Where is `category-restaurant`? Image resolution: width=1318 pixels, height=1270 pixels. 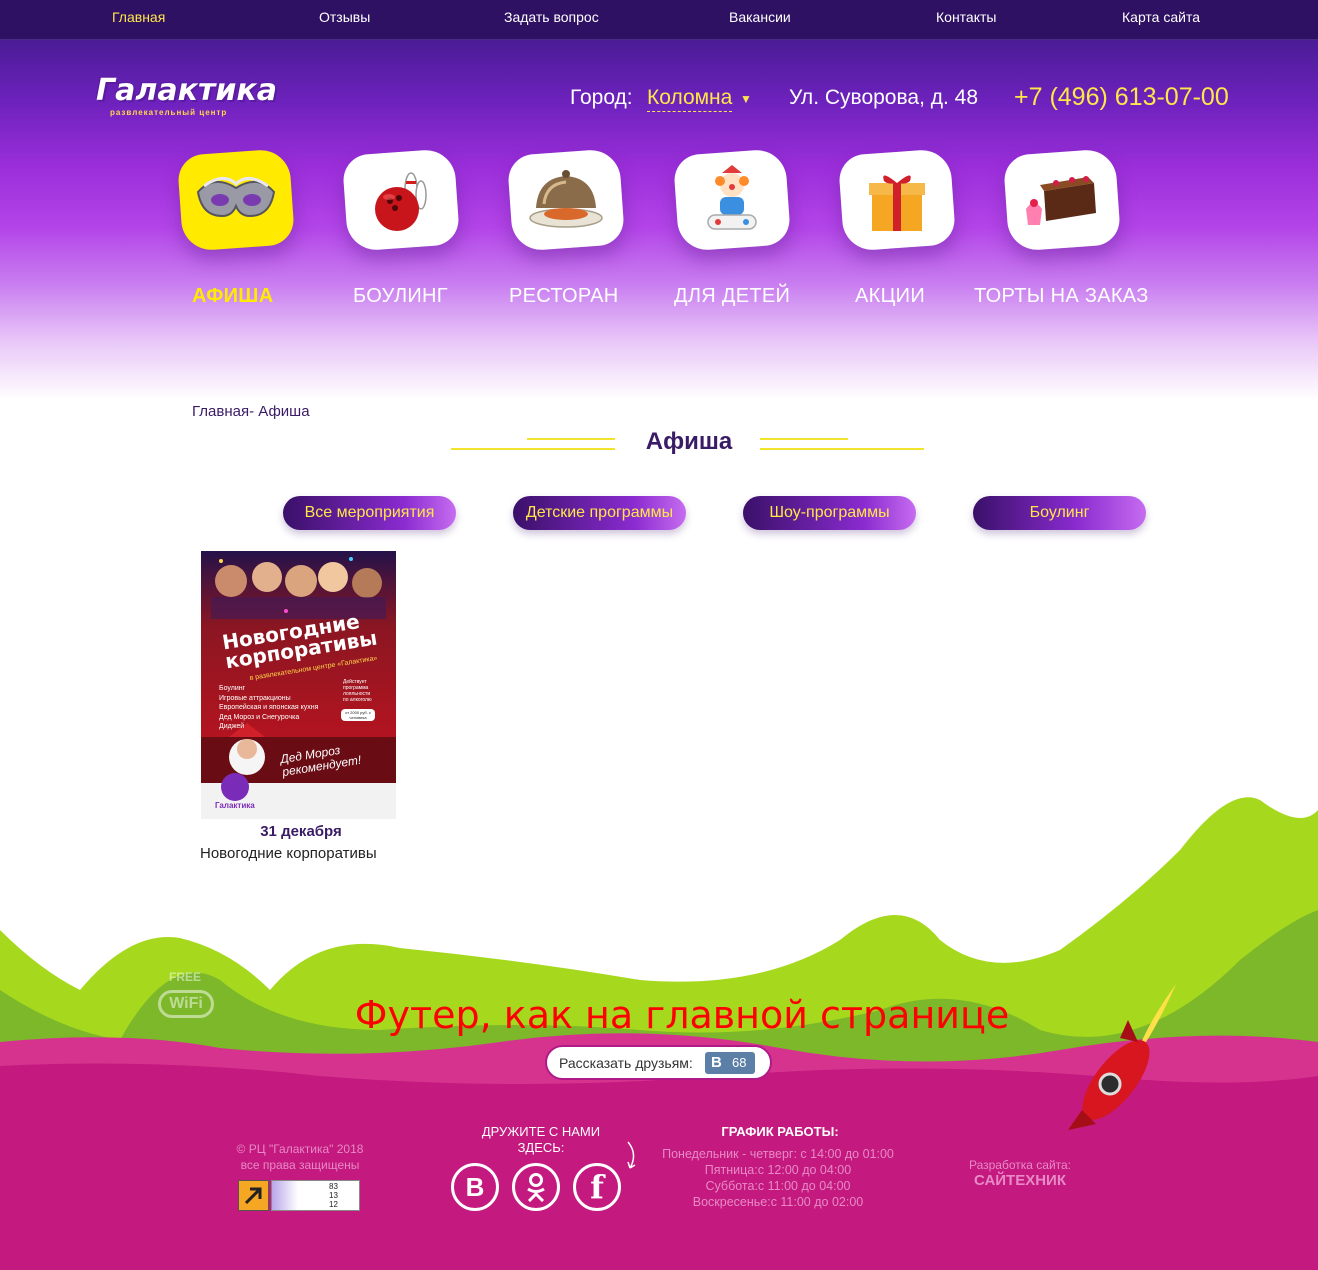
category-restaurant is located at coordinates (567, 200).